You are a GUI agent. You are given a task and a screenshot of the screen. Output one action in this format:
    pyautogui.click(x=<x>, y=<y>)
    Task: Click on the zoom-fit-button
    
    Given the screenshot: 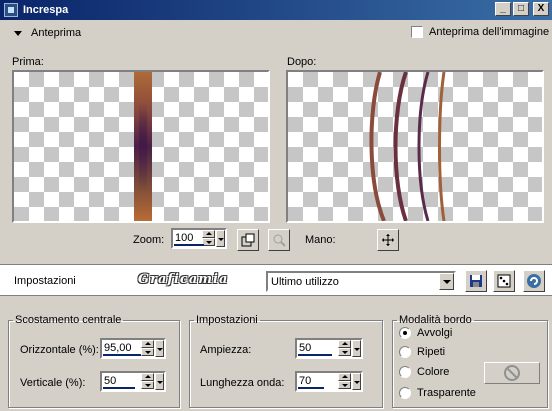 What is the action you would take?
    pyautogui.click(x=248, y=240)
    